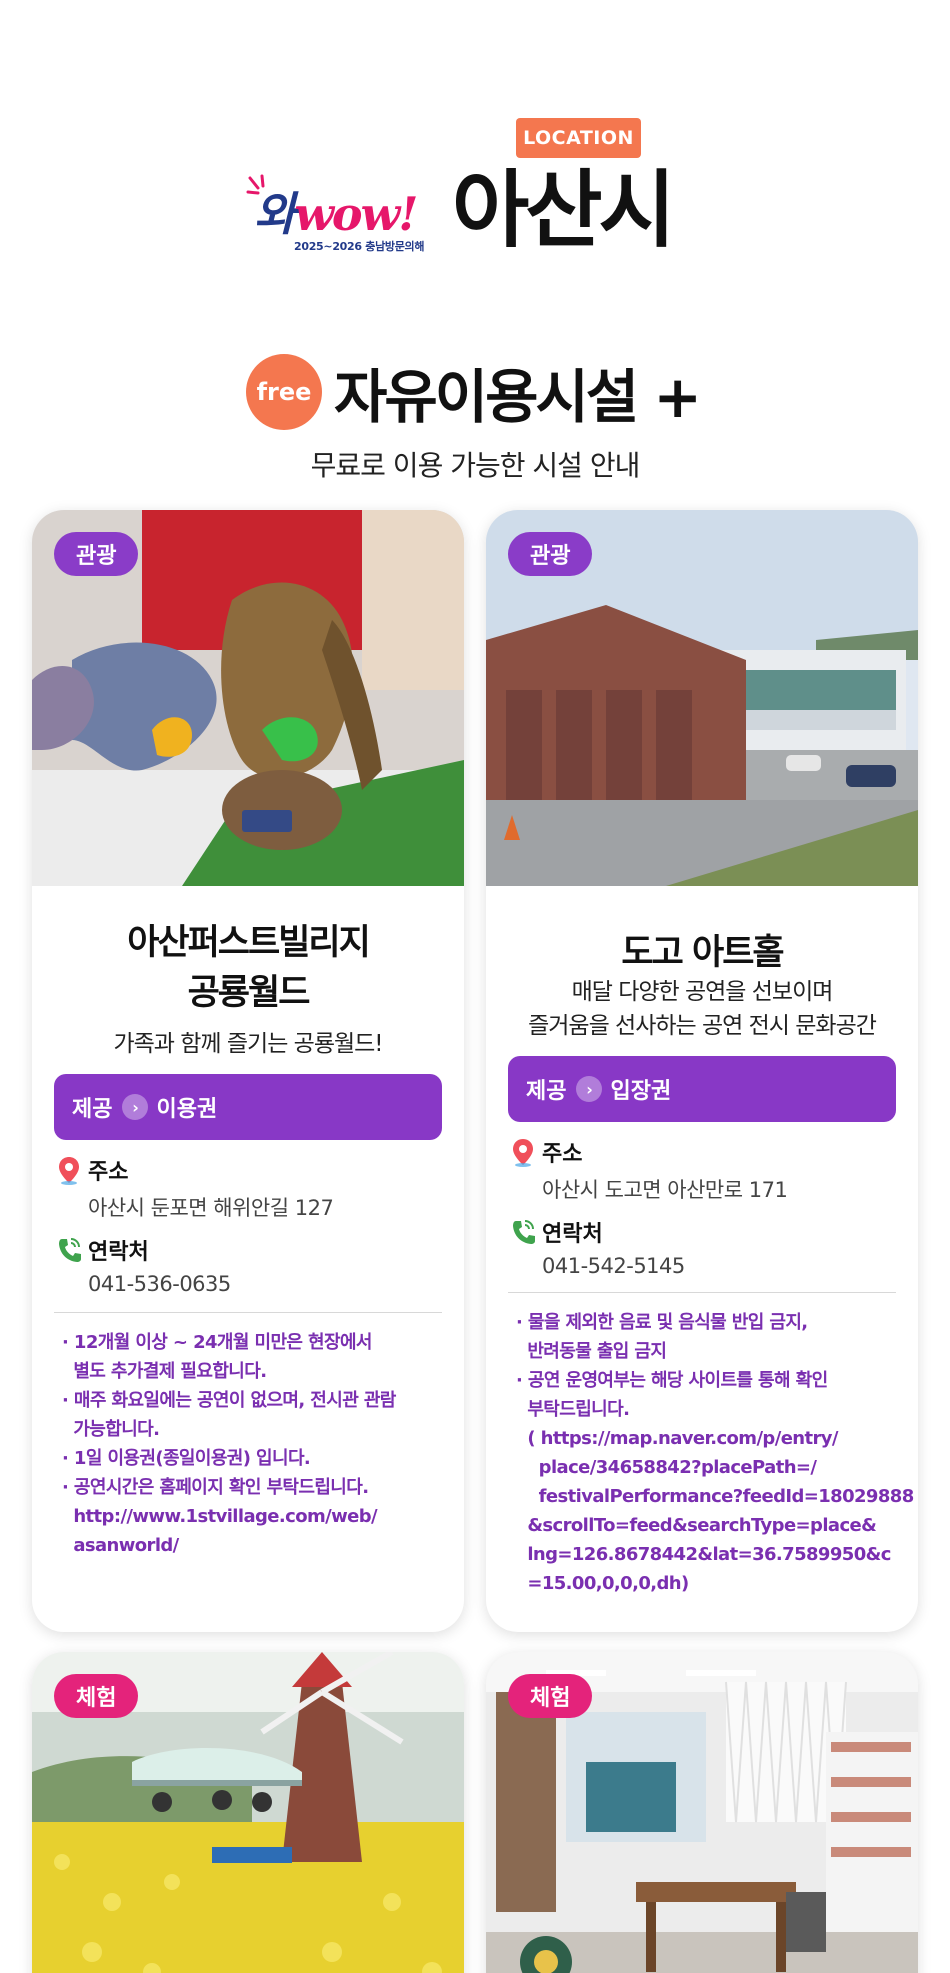 Image resolution: width=950 pixels, height=1973 pixels. I want to click on provide-value: 입장권, so click(641, 1091).